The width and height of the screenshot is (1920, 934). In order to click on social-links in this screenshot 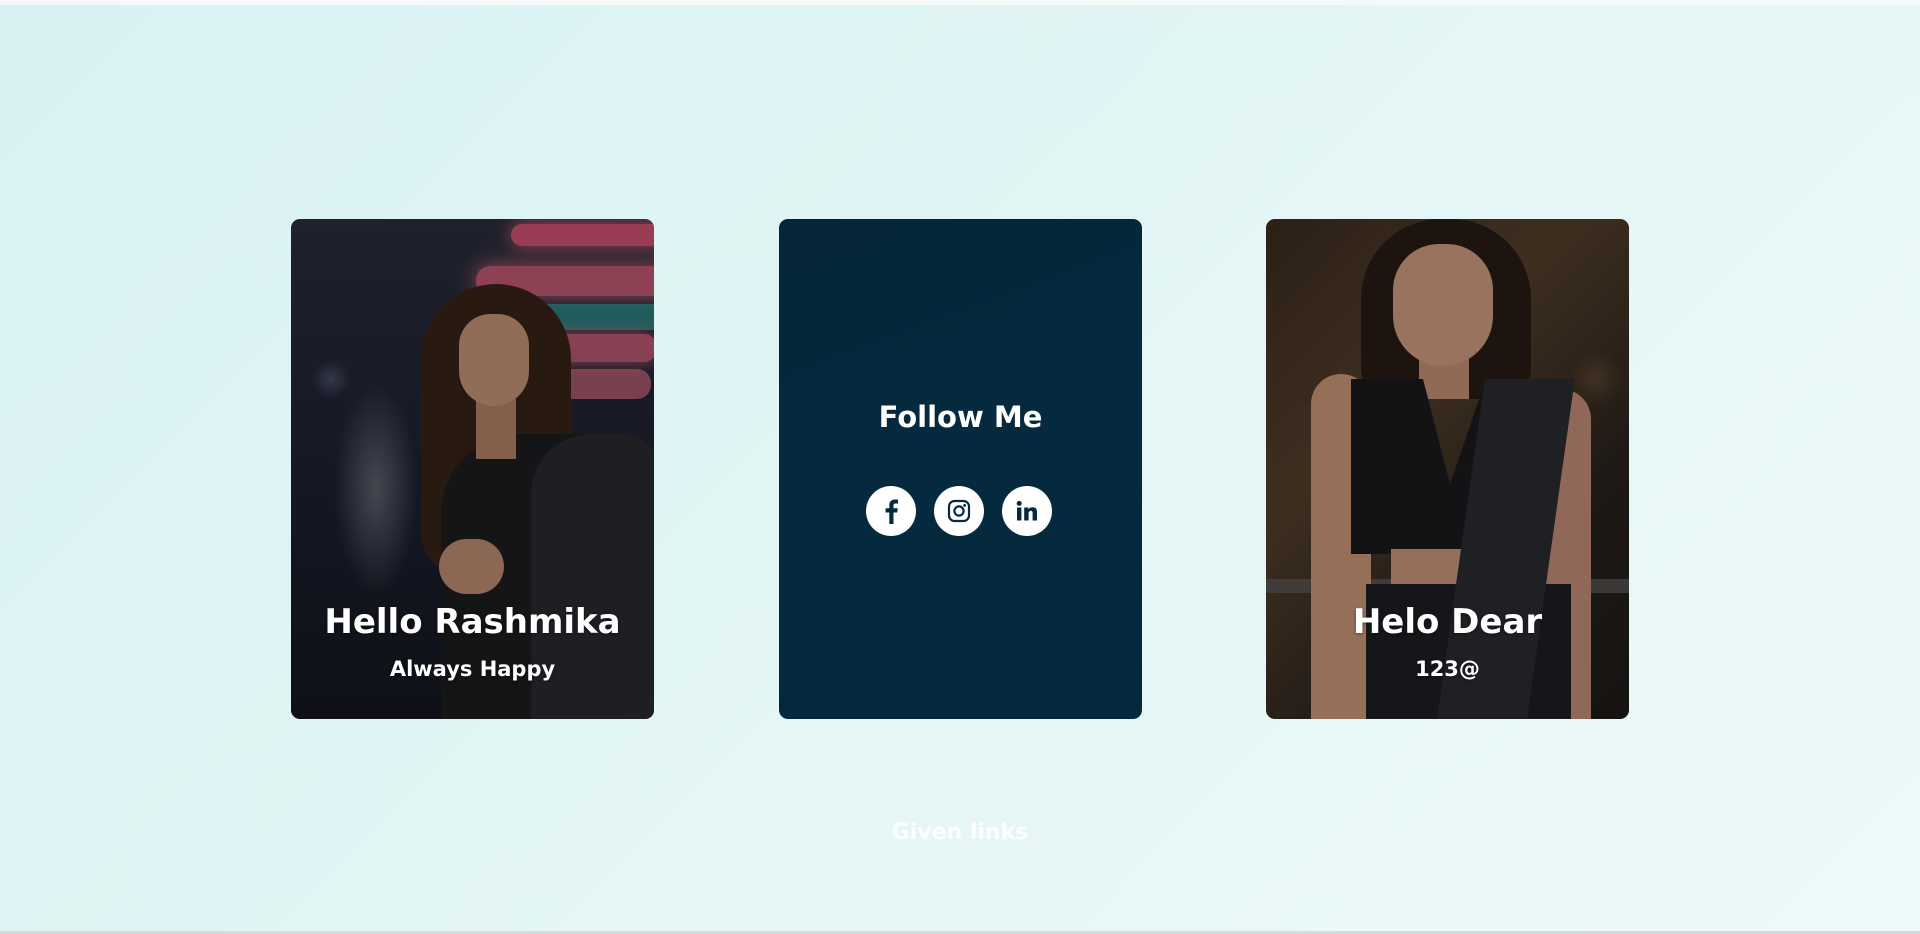, I will do `click(961, 511)`.